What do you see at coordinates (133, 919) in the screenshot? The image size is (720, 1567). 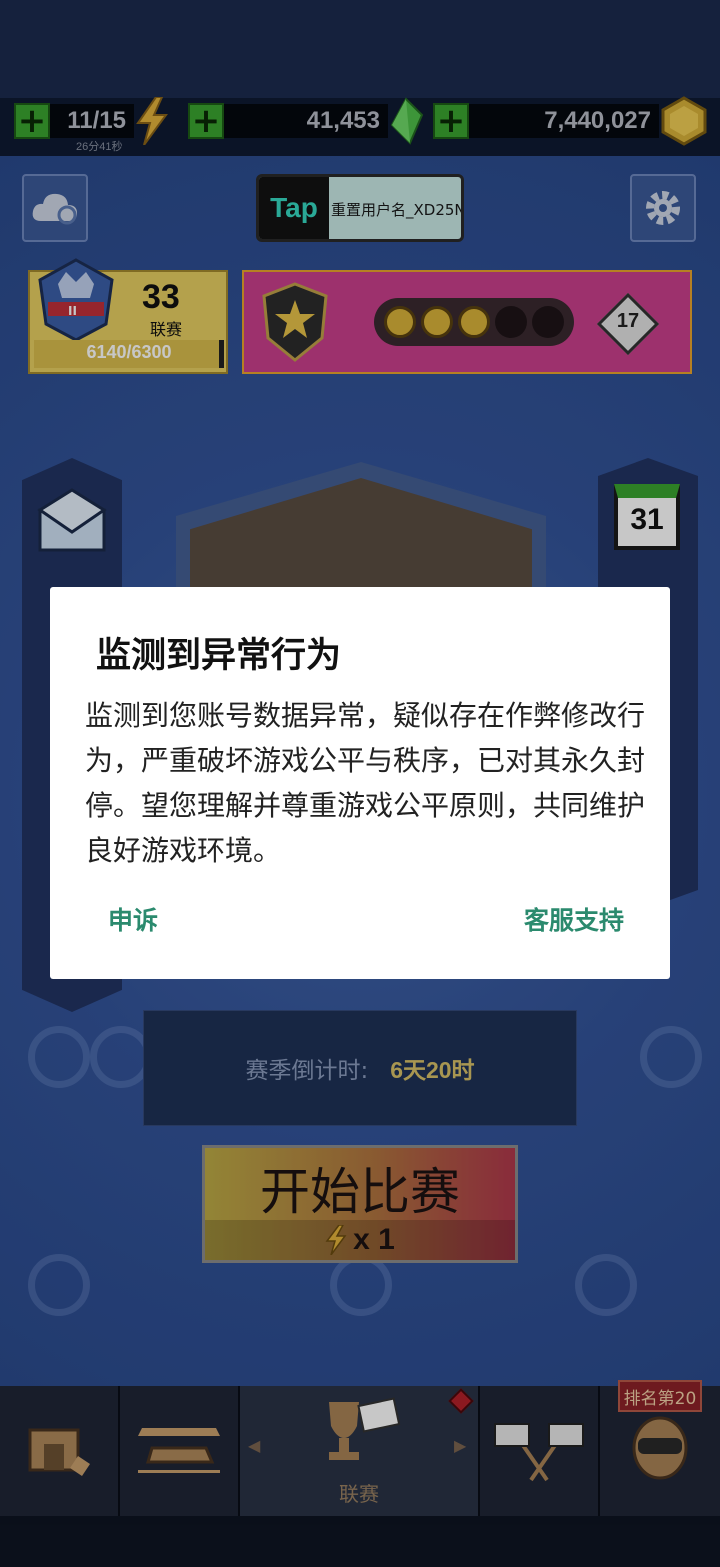 I see `appeal-button: 申诉` at bounding box center [133, 919].